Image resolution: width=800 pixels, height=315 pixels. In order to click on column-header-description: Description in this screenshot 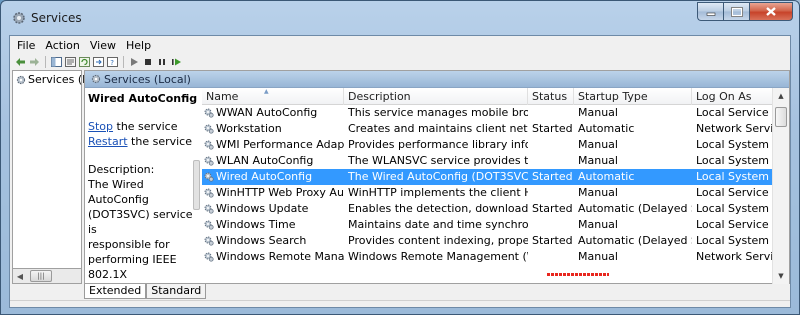, I will do `click(436, 96)`.